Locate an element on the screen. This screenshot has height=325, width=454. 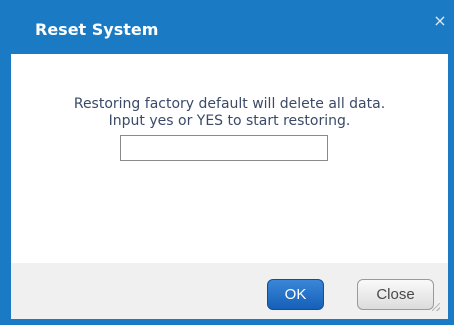
dialog-title: Reset System is located at coordinates (97, 29).